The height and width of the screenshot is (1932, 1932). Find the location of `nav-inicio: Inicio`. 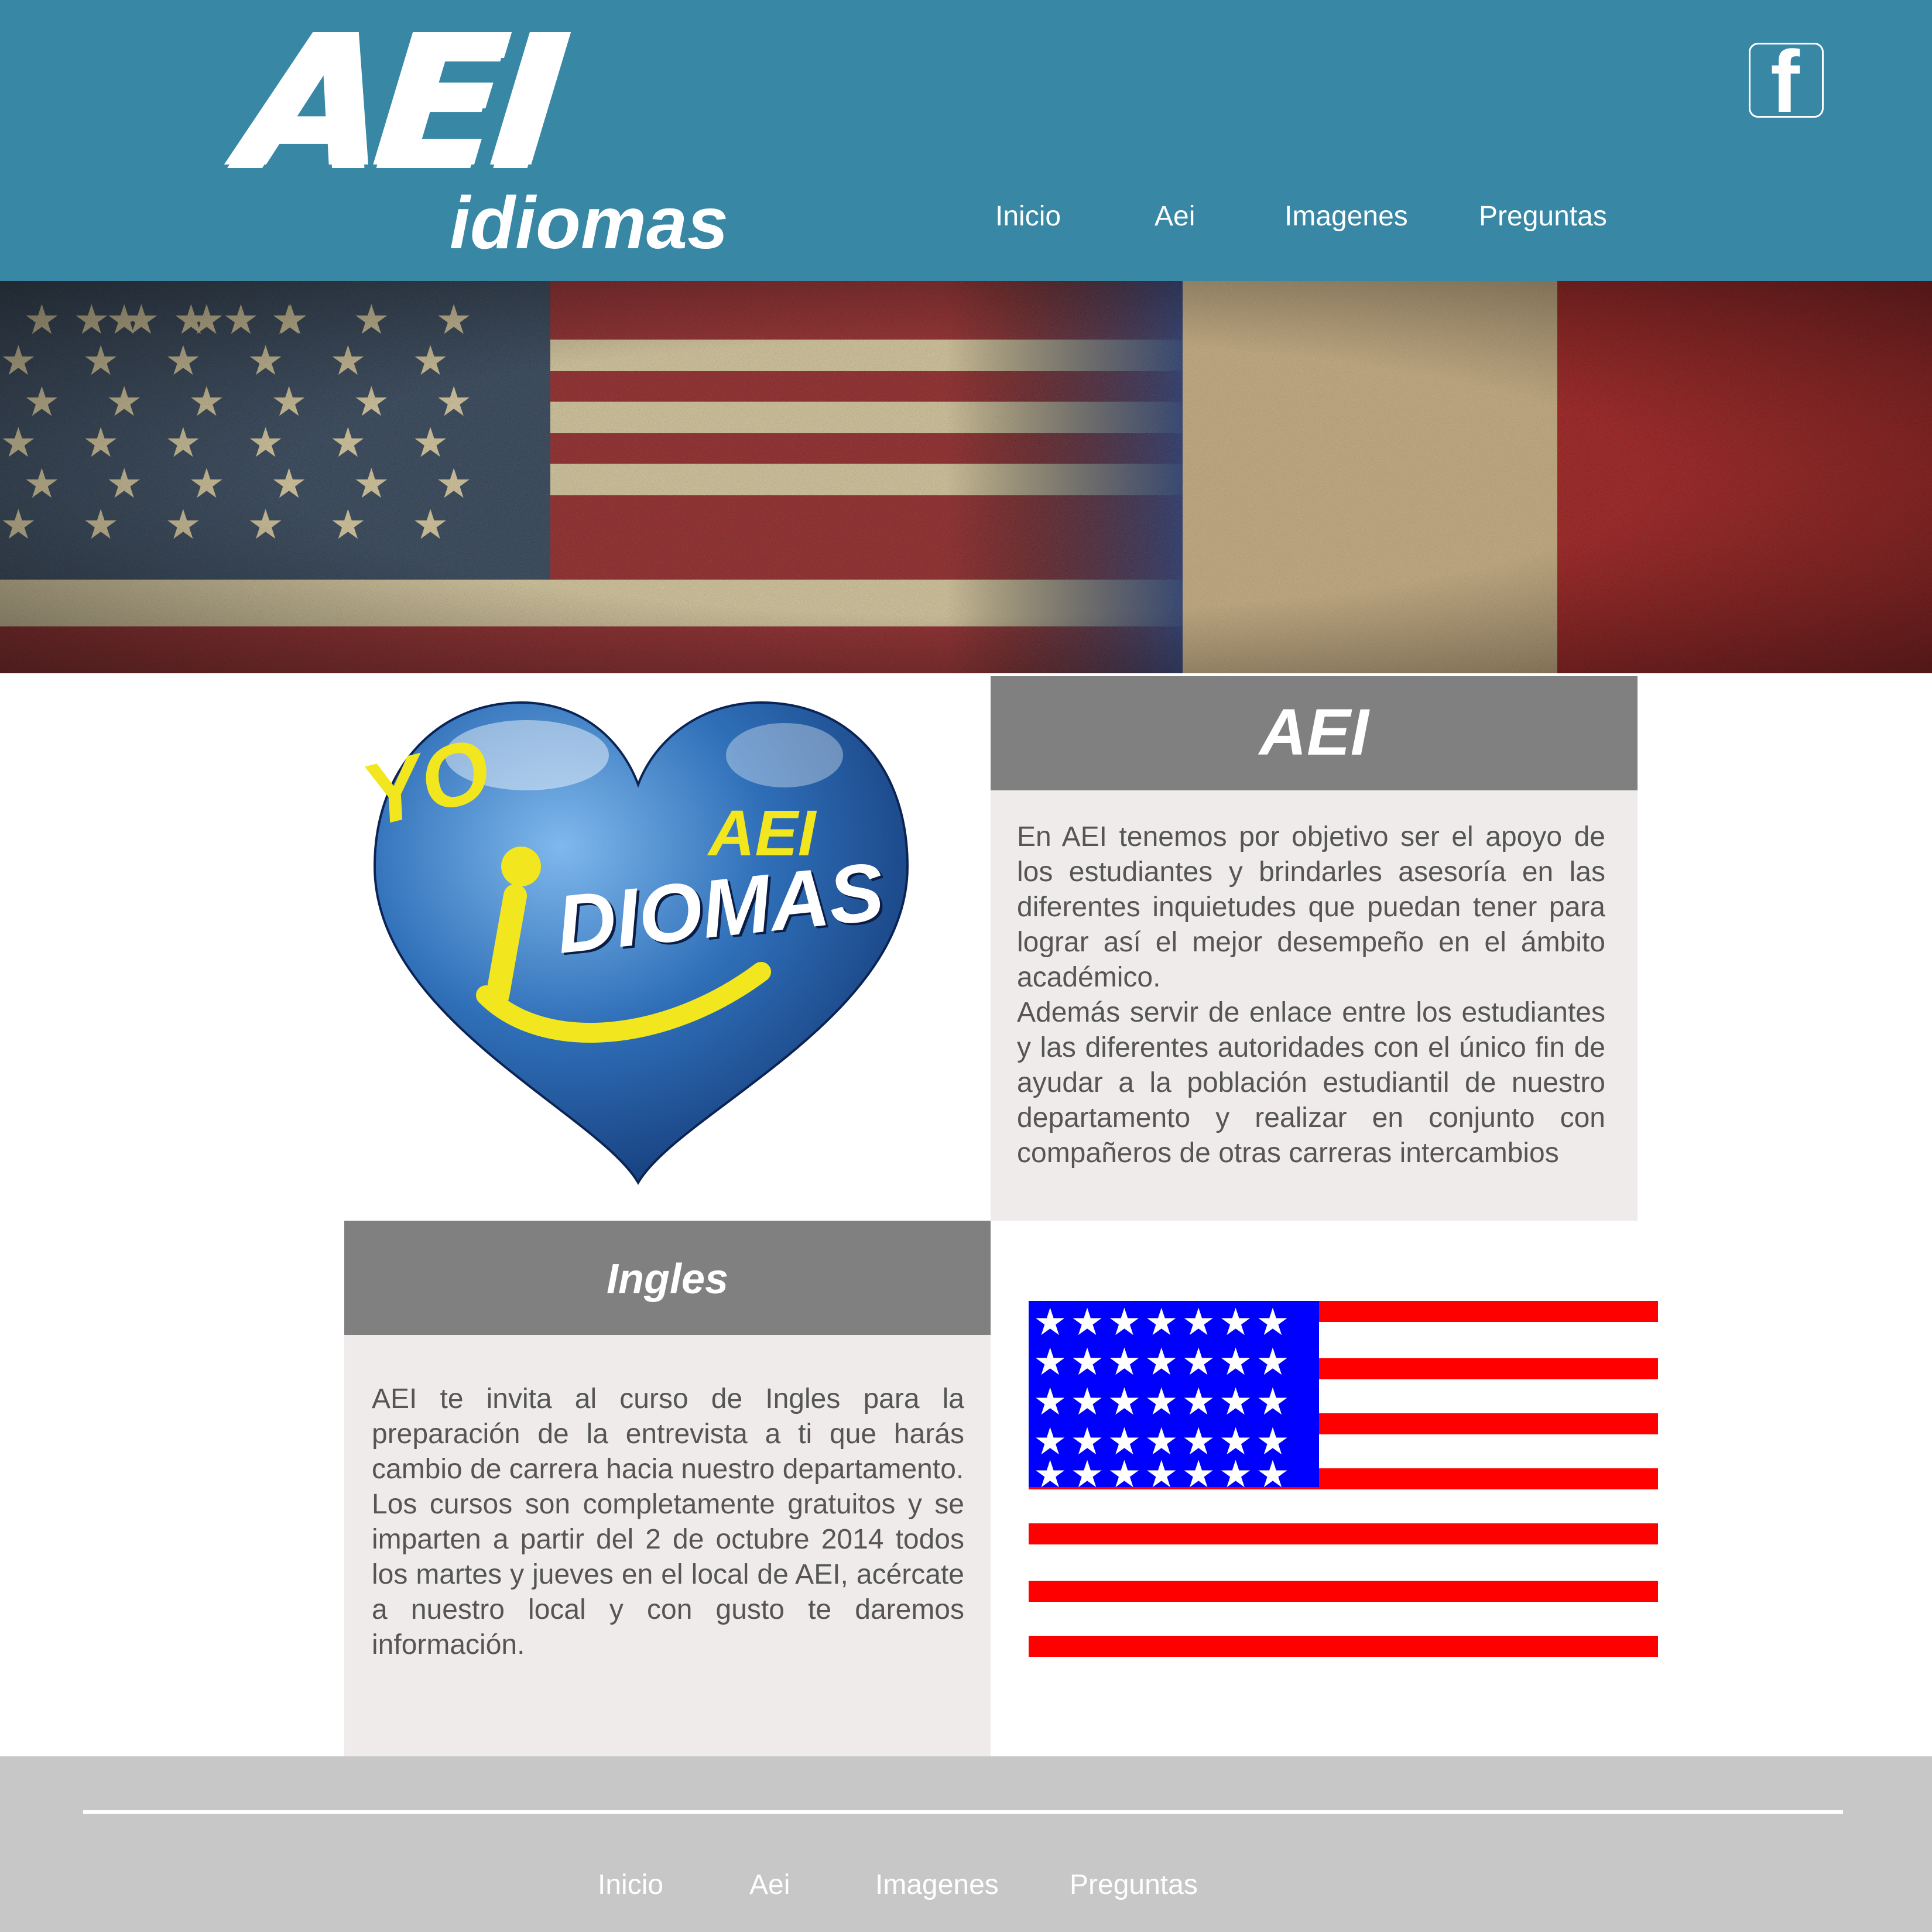

nav-inicio: Inicio is located at coordinates (1028, 216).